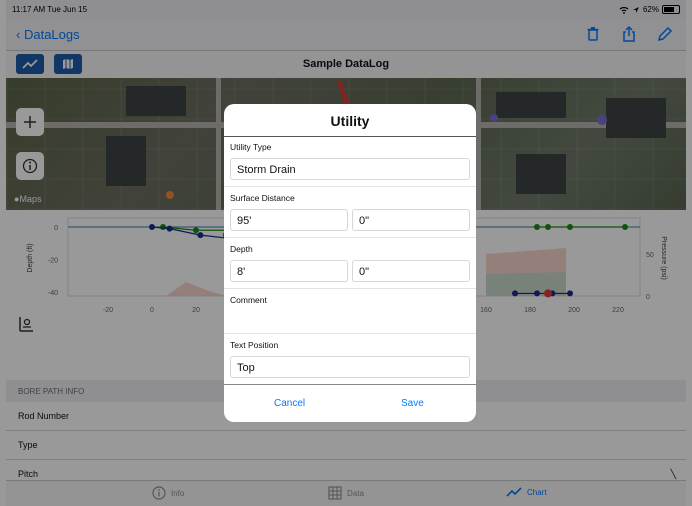 The width and height of the screenshot is (692, 506). What do you see at coordinates (241, 249) in the screenshot?
I see `depth-label: Depth` at bounding box center [241, 249].